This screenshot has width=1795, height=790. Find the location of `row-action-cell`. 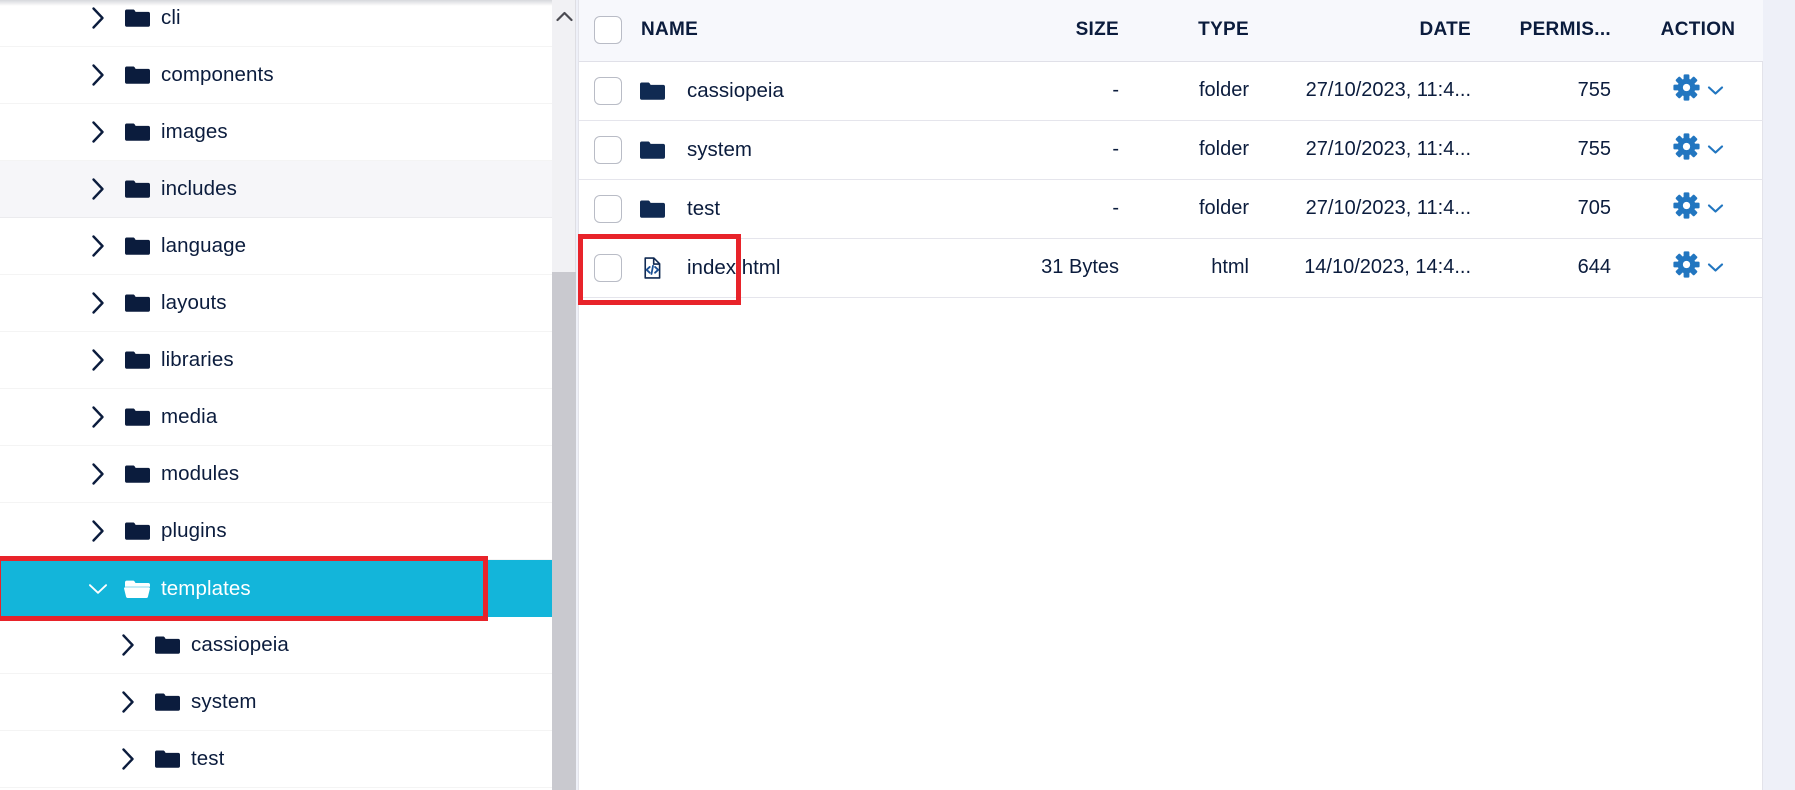

row-action-cell is located at coordinates (1698, 268).